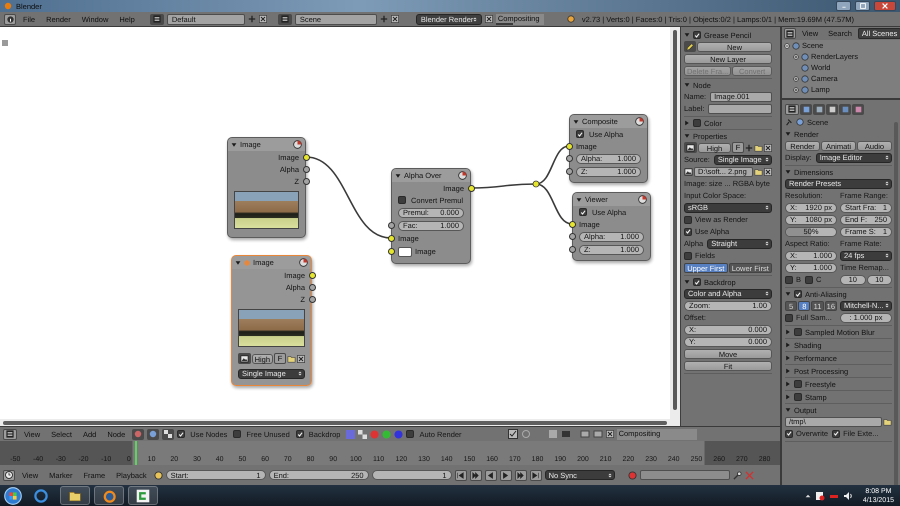 The image size is (900, 506). I want to click on start-button, so click(13, 495).